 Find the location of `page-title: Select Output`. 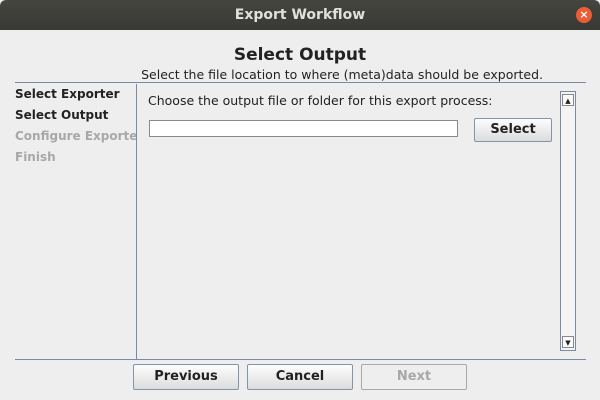

page-title: Select Output is located at coordinates (300, 55).